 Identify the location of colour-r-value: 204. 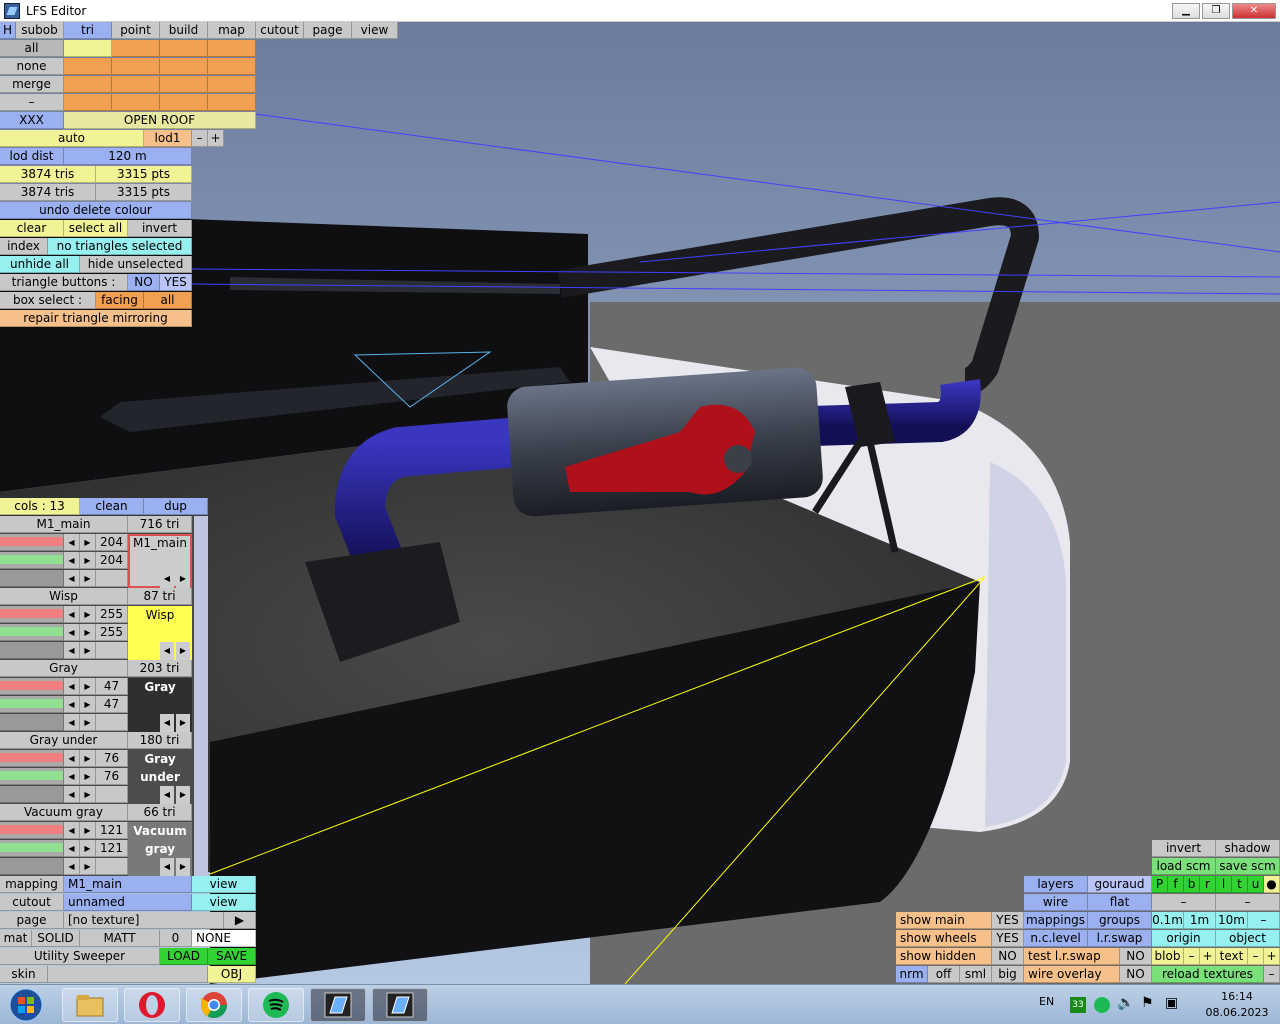
(112, 542).